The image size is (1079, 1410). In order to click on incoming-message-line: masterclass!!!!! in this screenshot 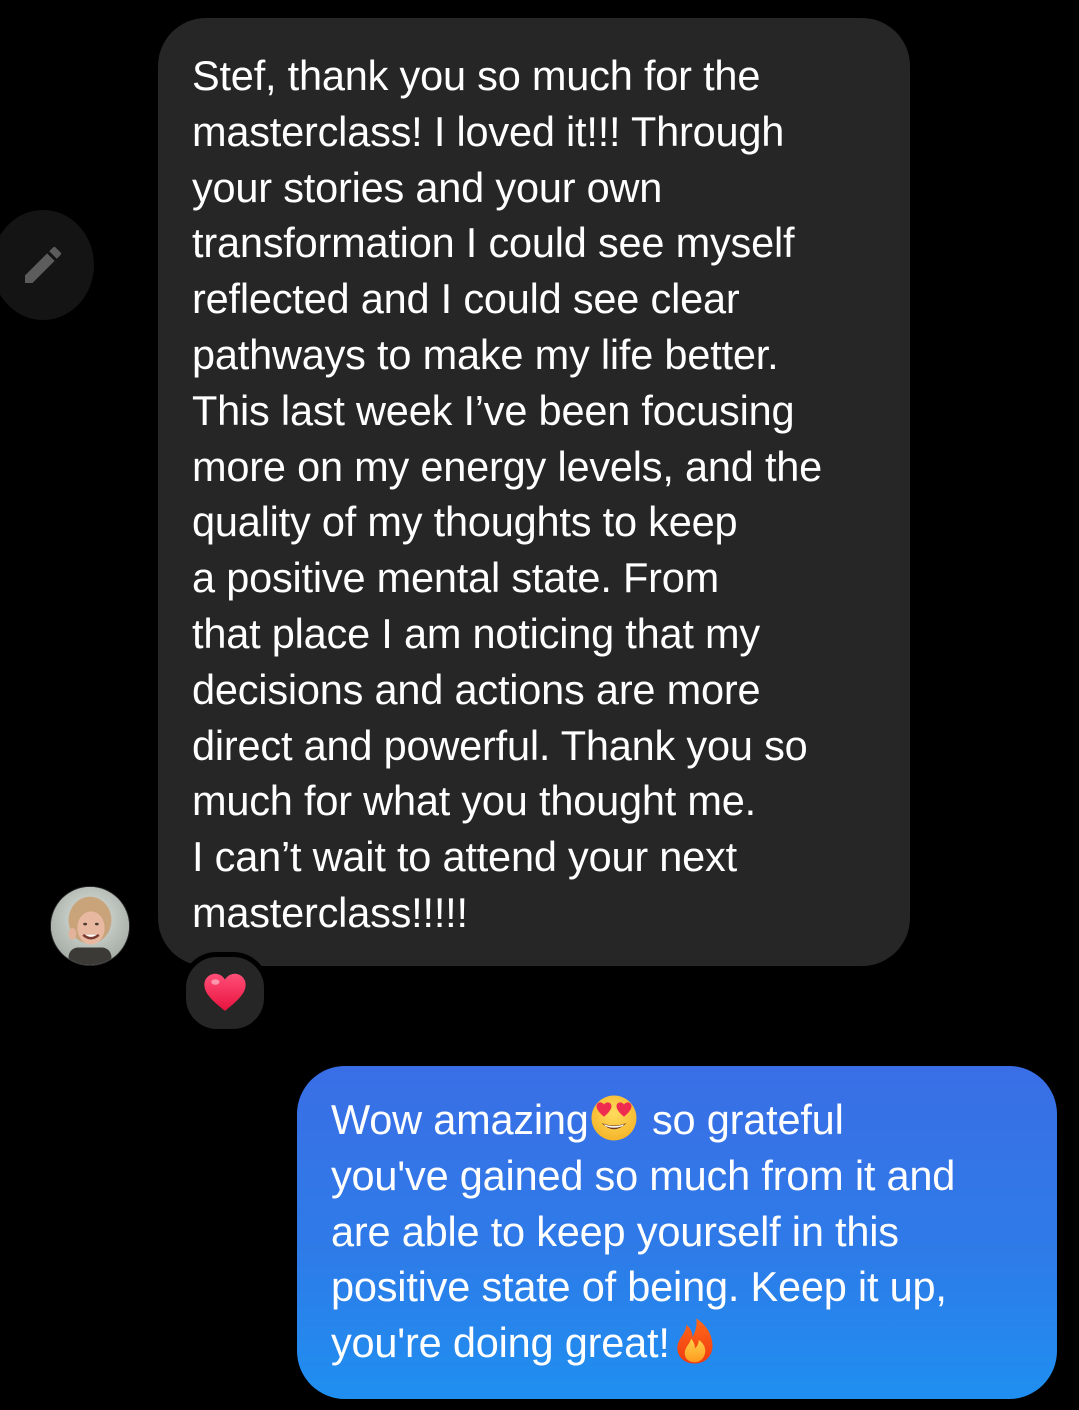, I will do `click(330, 912)`.